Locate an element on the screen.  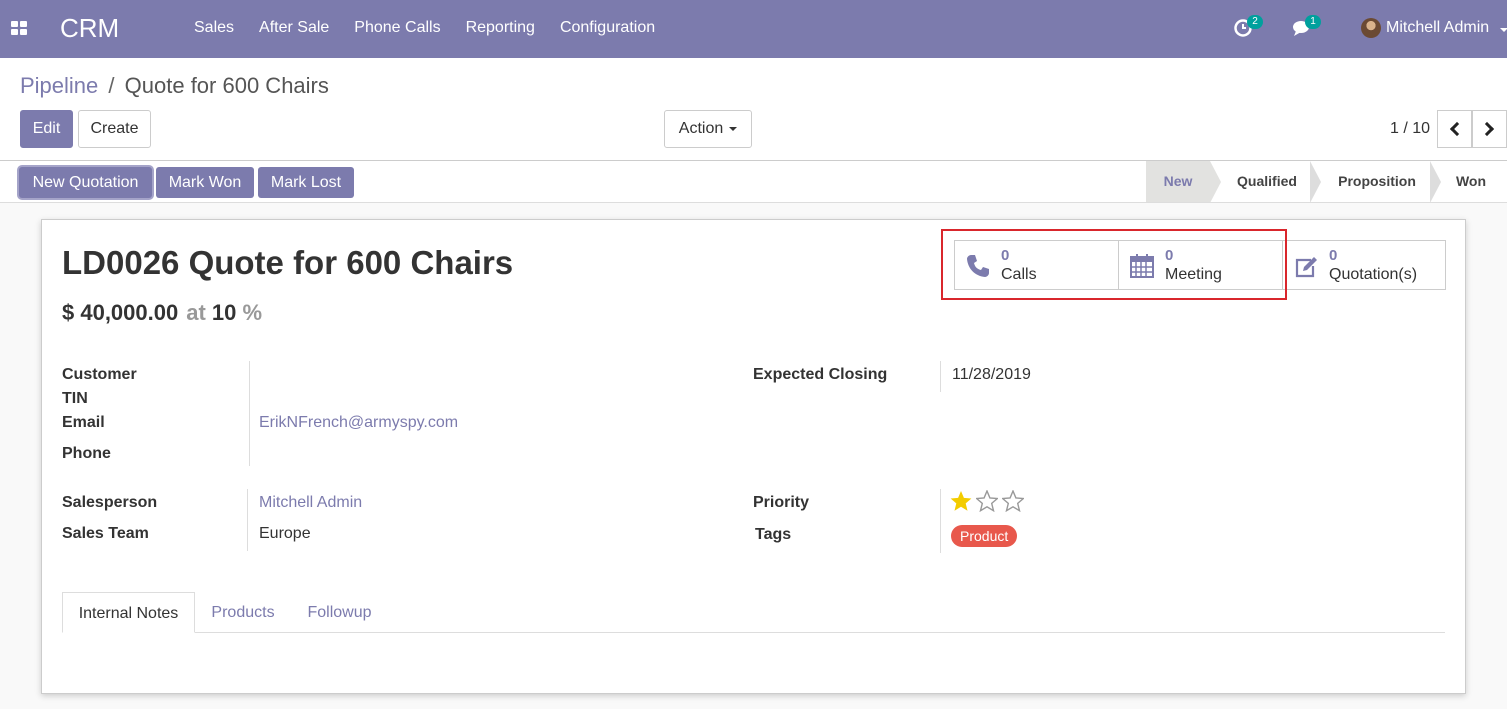
new-quotation-button: New Quotation is located at coordinates (85, 182).